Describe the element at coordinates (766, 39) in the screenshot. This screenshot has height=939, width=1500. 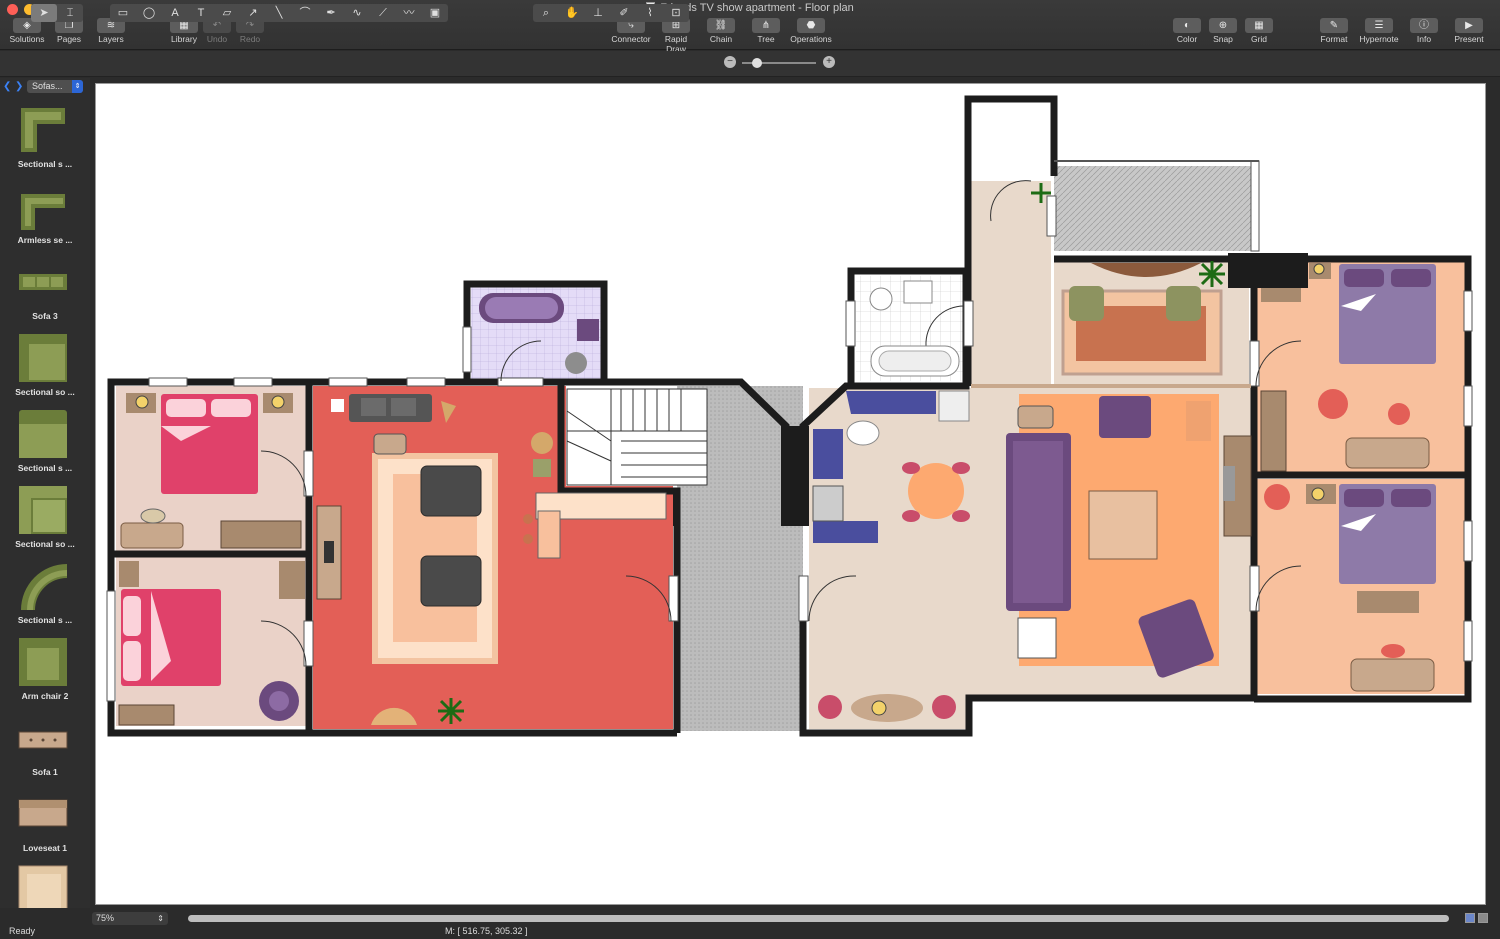
I see `toolbar-button-label: Tree` at that location.